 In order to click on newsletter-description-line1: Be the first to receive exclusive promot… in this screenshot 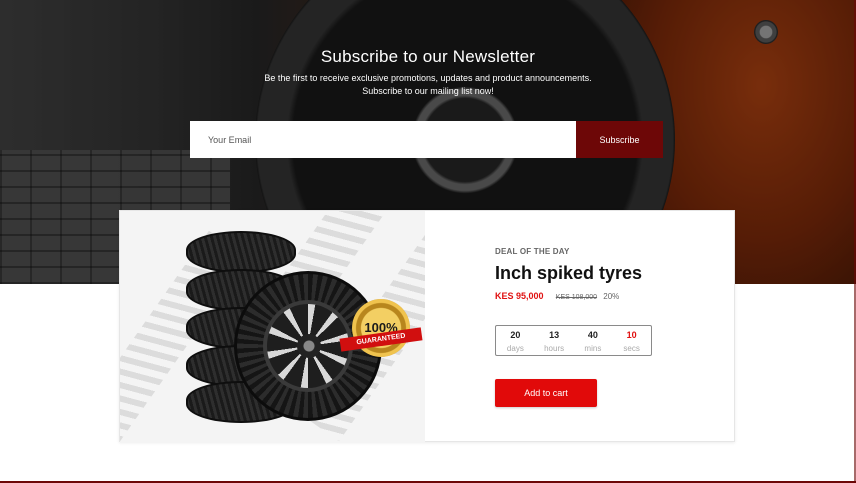, I will do `click(428, 78)`.